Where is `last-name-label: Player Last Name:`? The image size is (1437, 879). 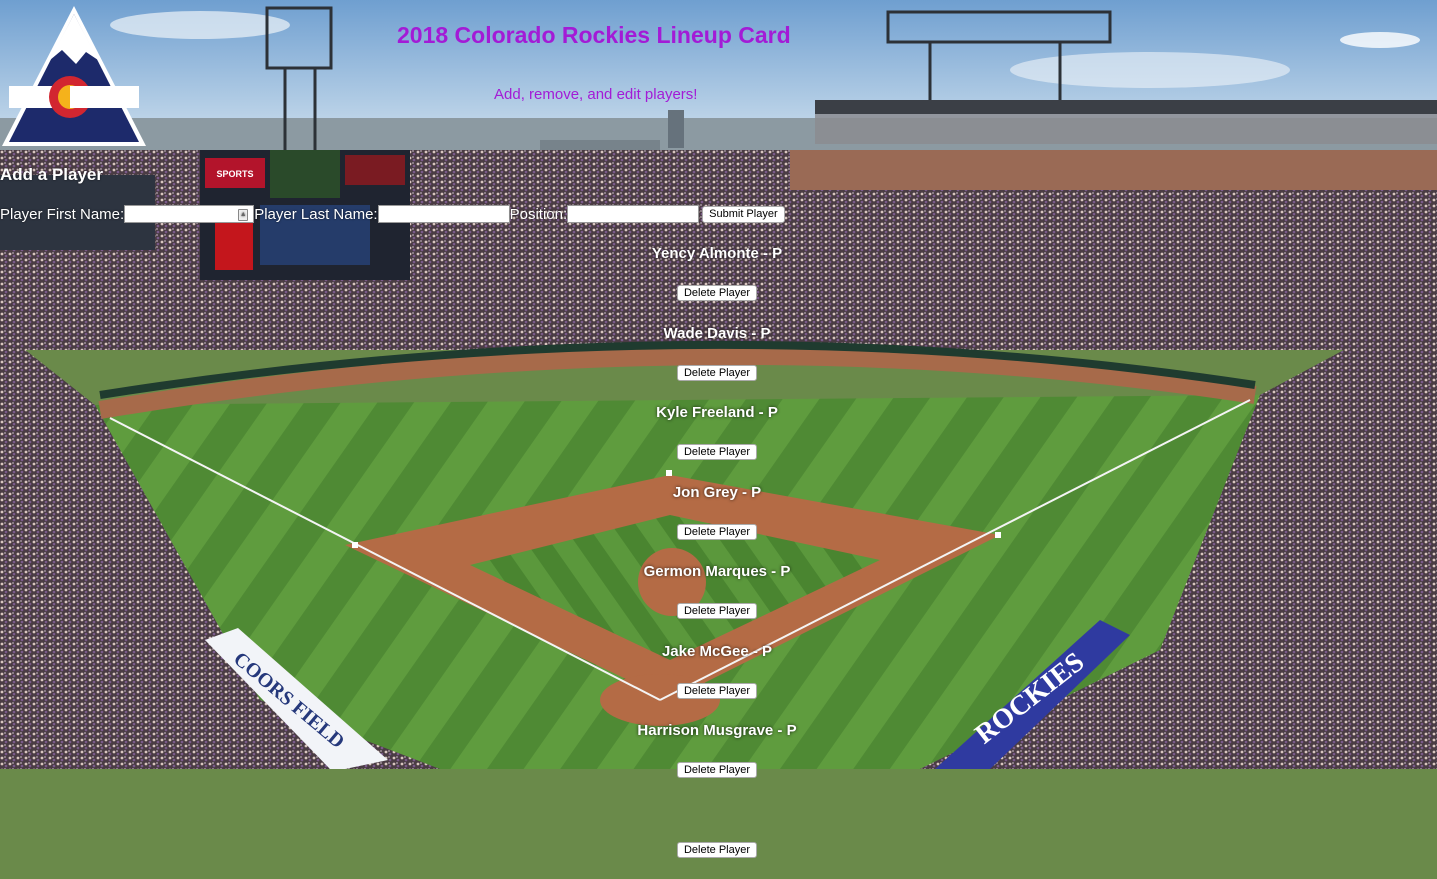
last-name-label: Player Last Name: is located at coordinates (315, 214).